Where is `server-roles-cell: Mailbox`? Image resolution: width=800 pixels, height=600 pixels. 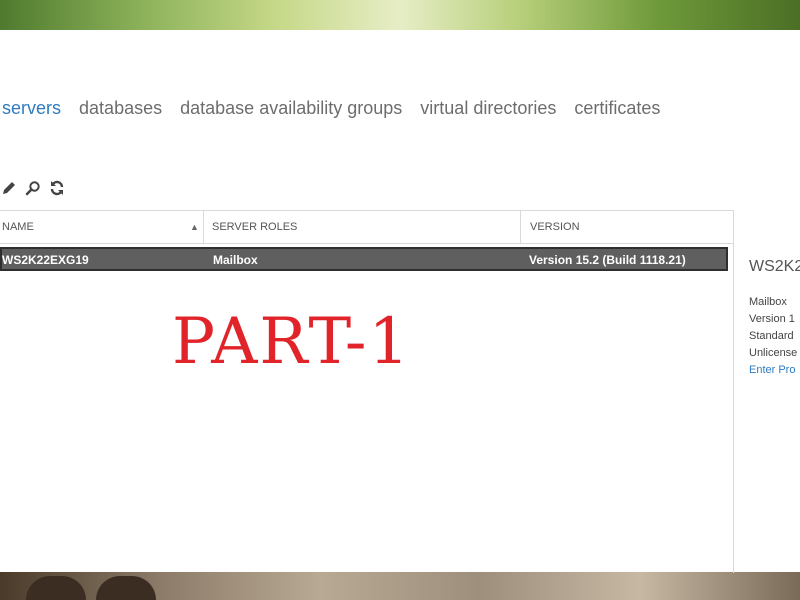 server-roles-cell: Mailbox is located at coordinates (235, 260).